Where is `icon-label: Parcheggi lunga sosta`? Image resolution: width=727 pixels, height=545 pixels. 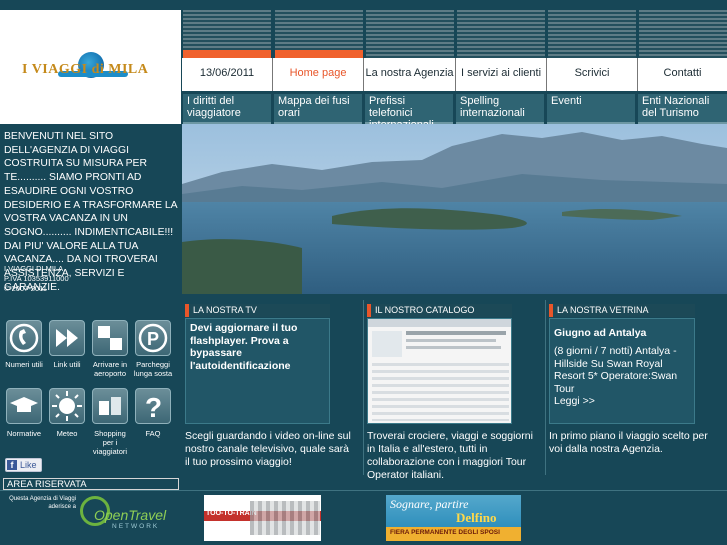 icon-label: Parcheggi lunga sosta is located at coordinates (153, 369).